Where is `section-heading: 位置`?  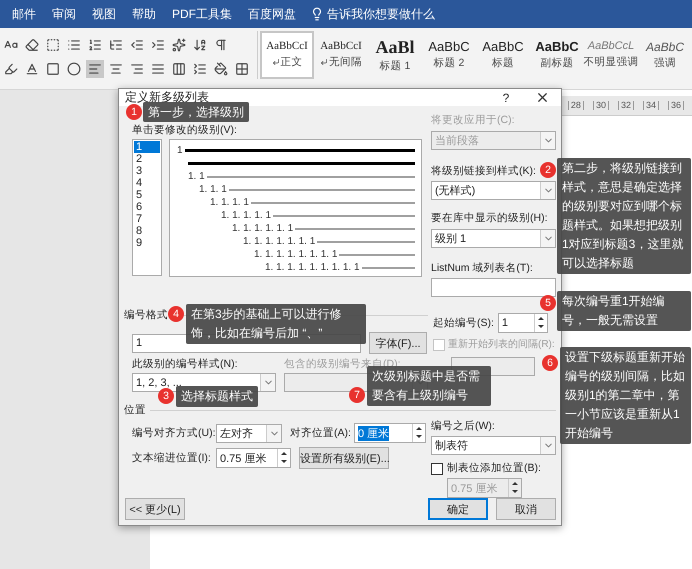 section-heading: 位置 is located at coordinates (135, 410).